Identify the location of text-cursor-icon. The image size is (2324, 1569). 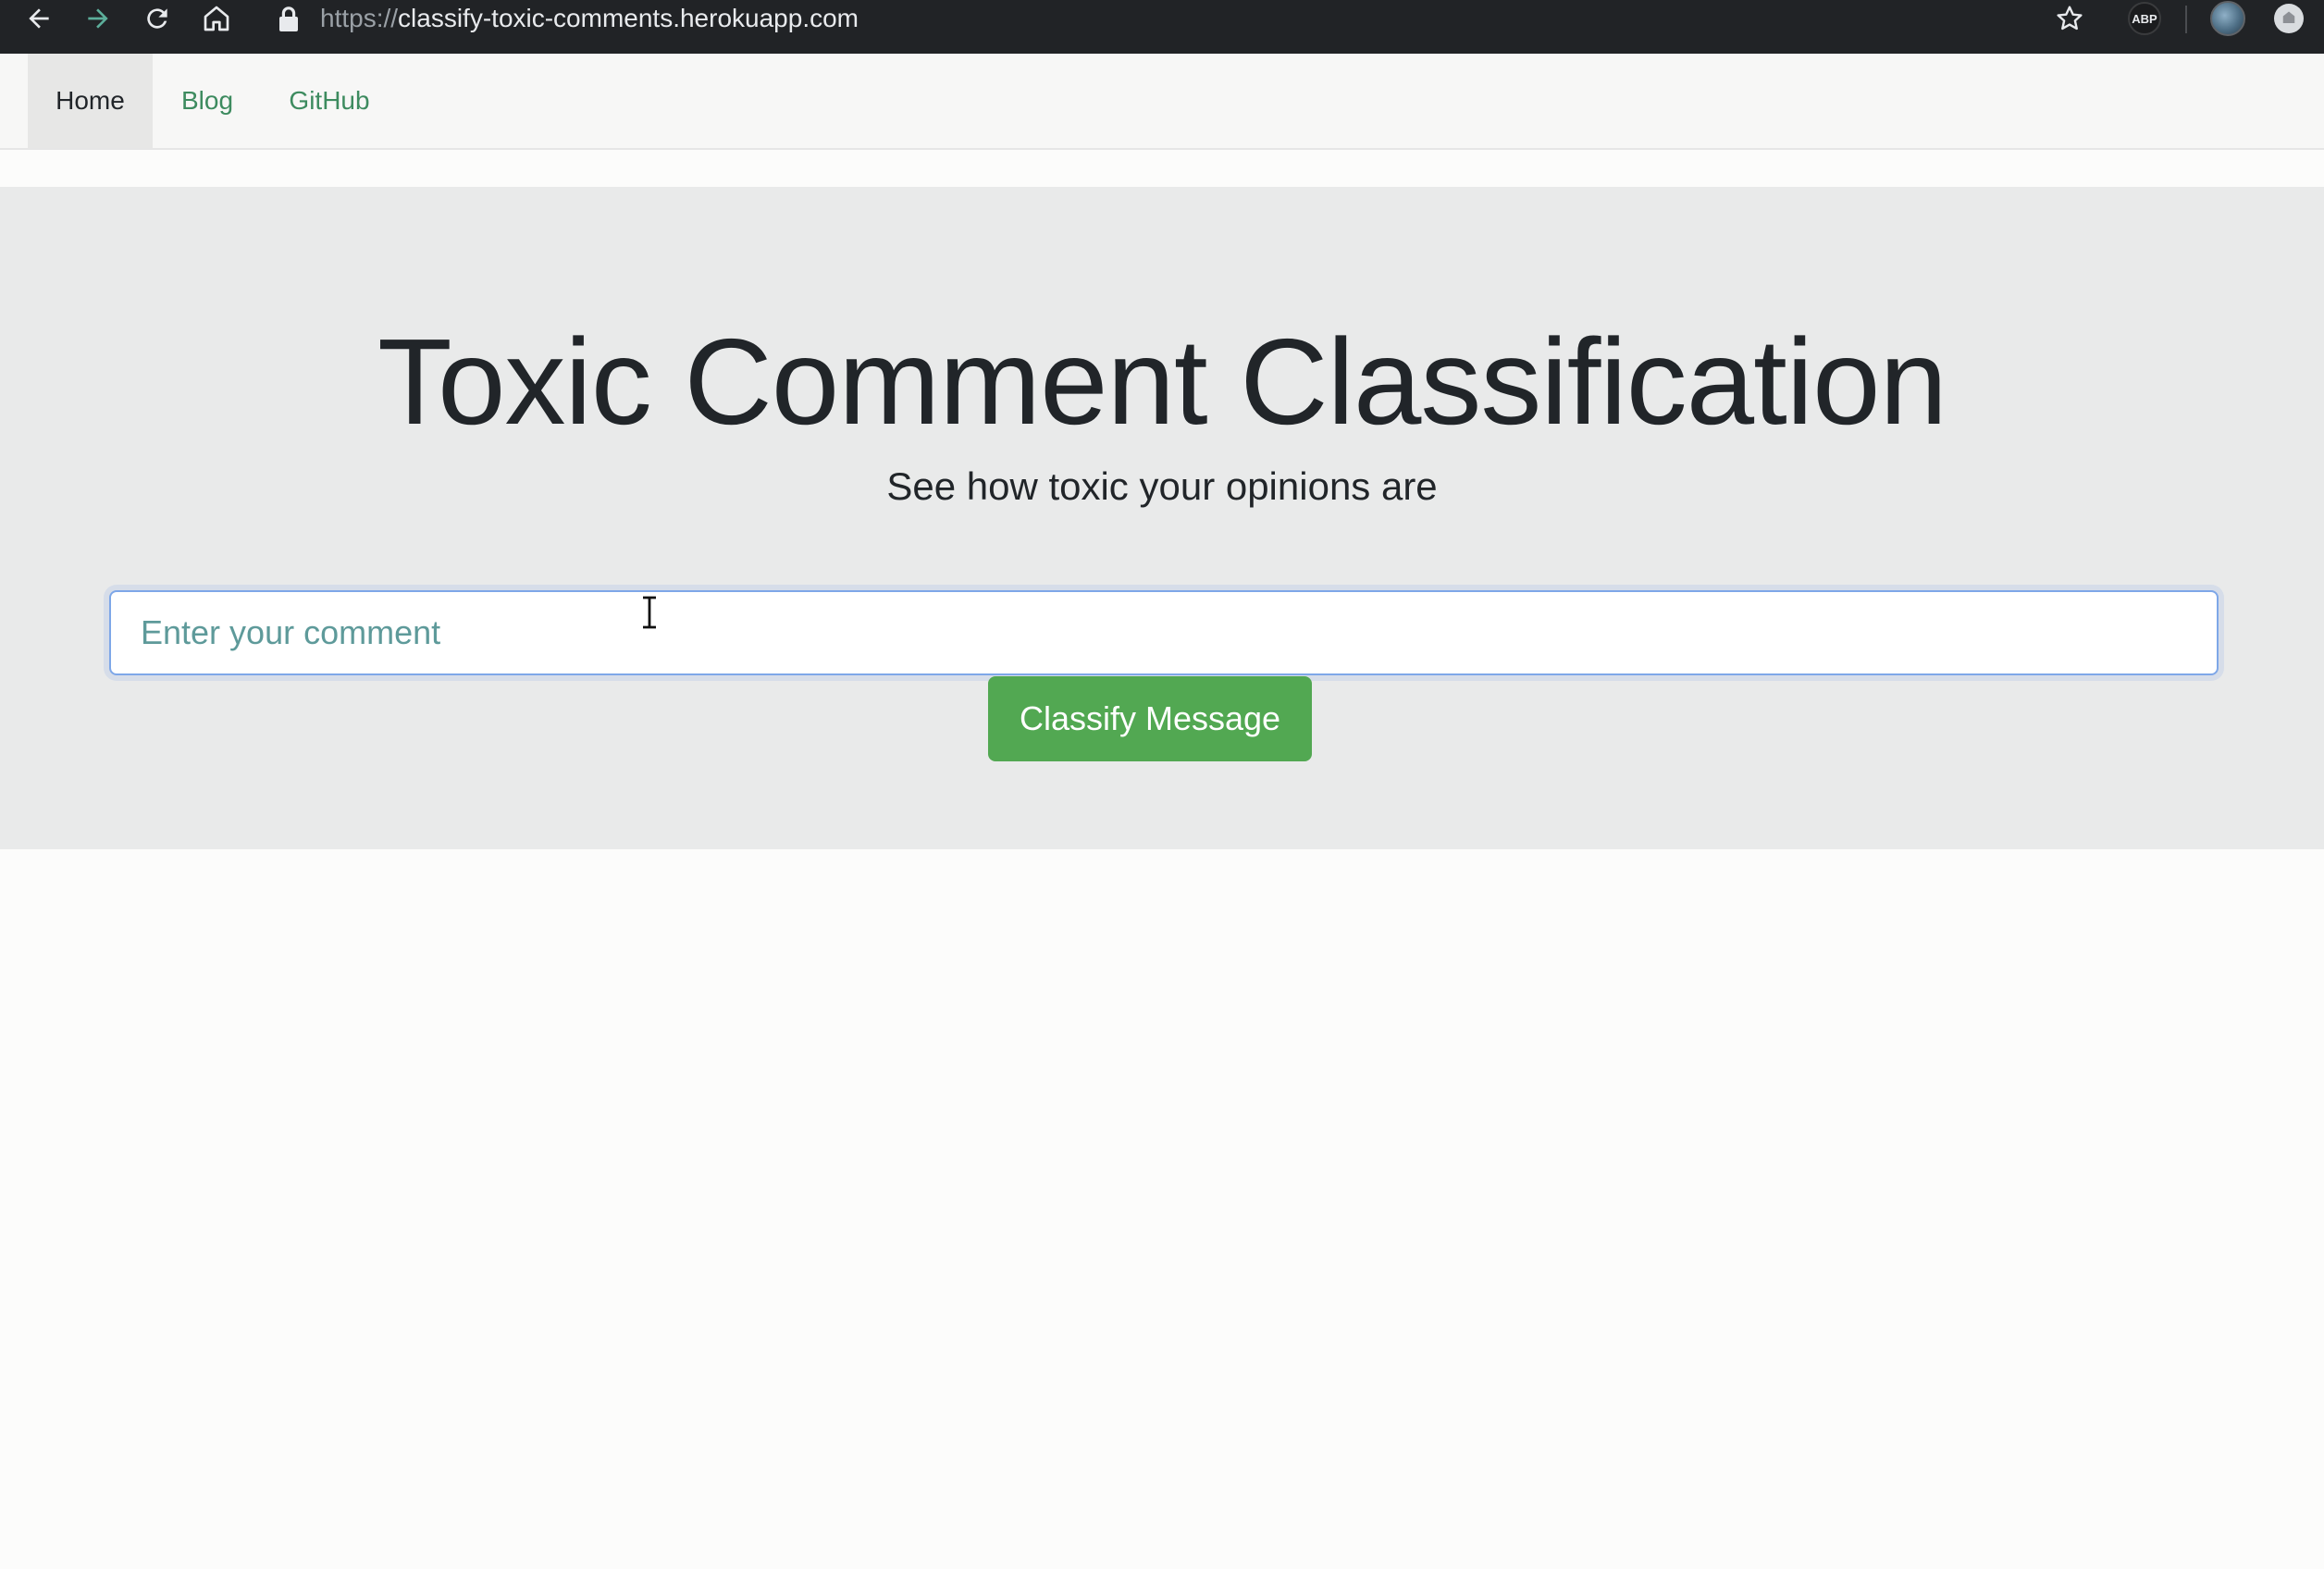
(649, 612).